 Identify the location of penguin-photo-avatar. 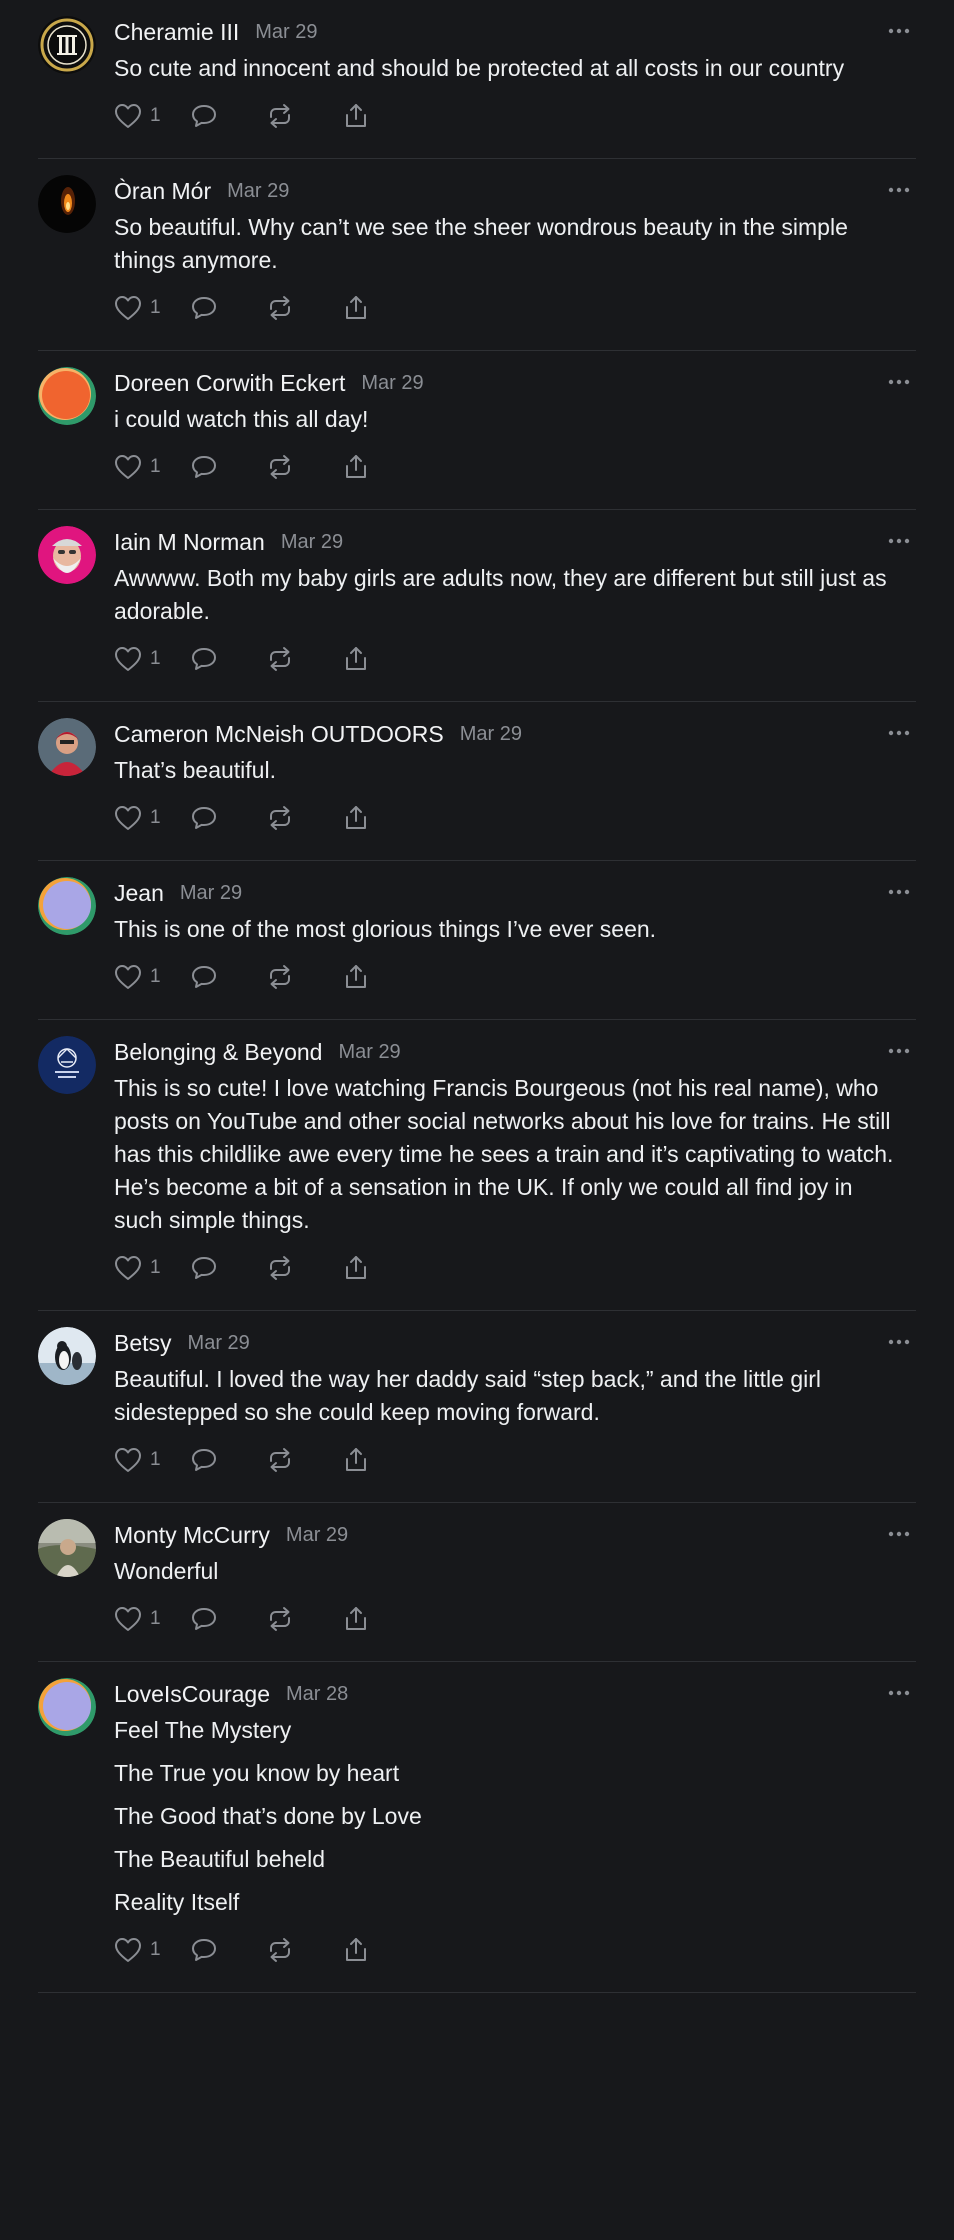
(67, 1356).